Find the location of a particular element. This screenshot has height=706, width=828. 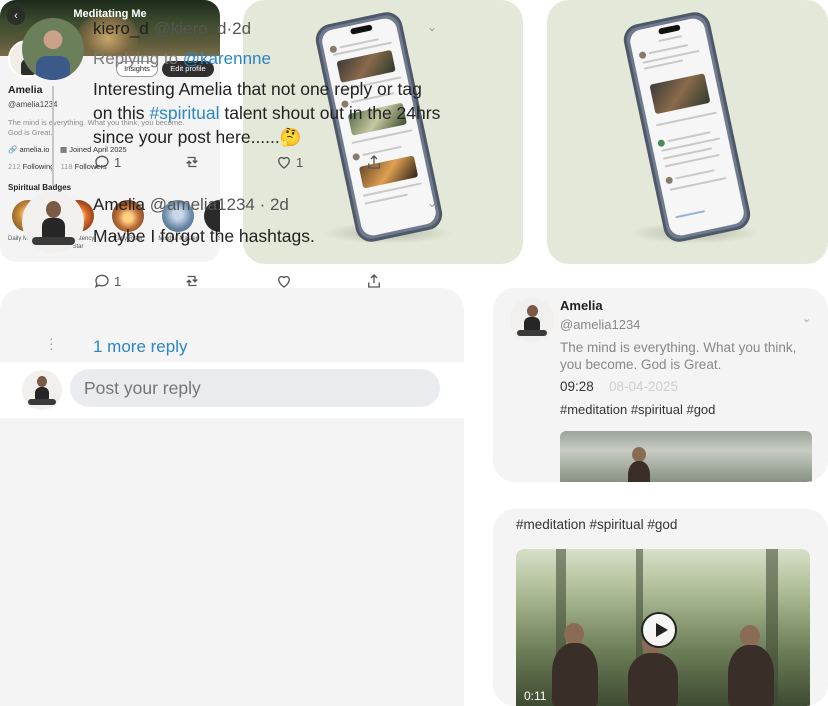

mention-link: @karennne is located at coordinates (227, 58).